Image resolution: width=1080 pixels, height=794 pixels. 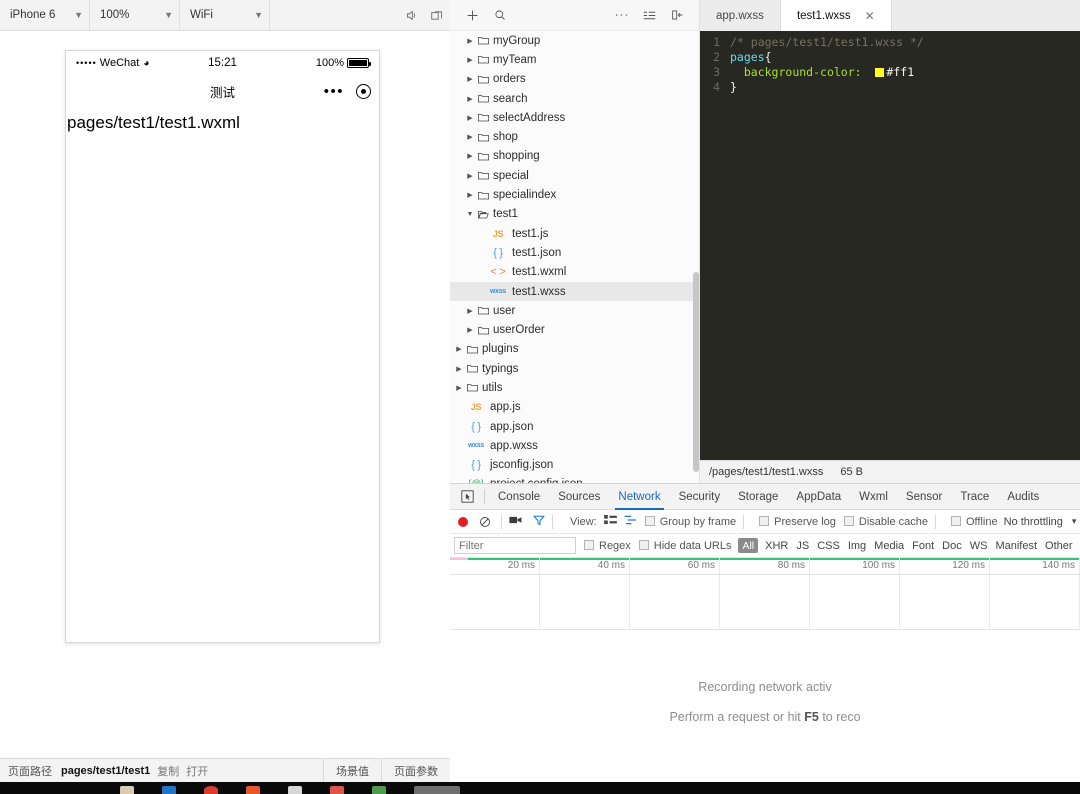 I want to click on file-tree-row: ▶ selectAddress, so click(x=574, y=117).